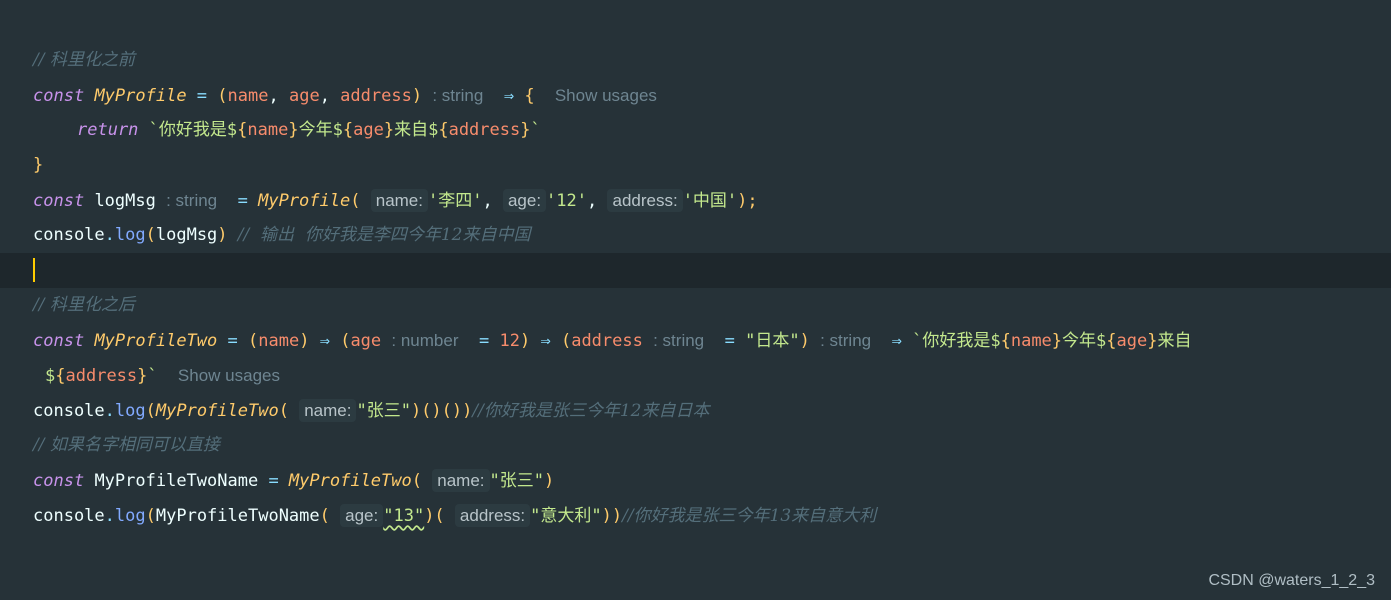  What do you see at coordinates (695, 130) in the screenshot?
I see `code-line-3: return `你好我是${name}今年${age}来自${address}`` at bounding box center [695, 130].